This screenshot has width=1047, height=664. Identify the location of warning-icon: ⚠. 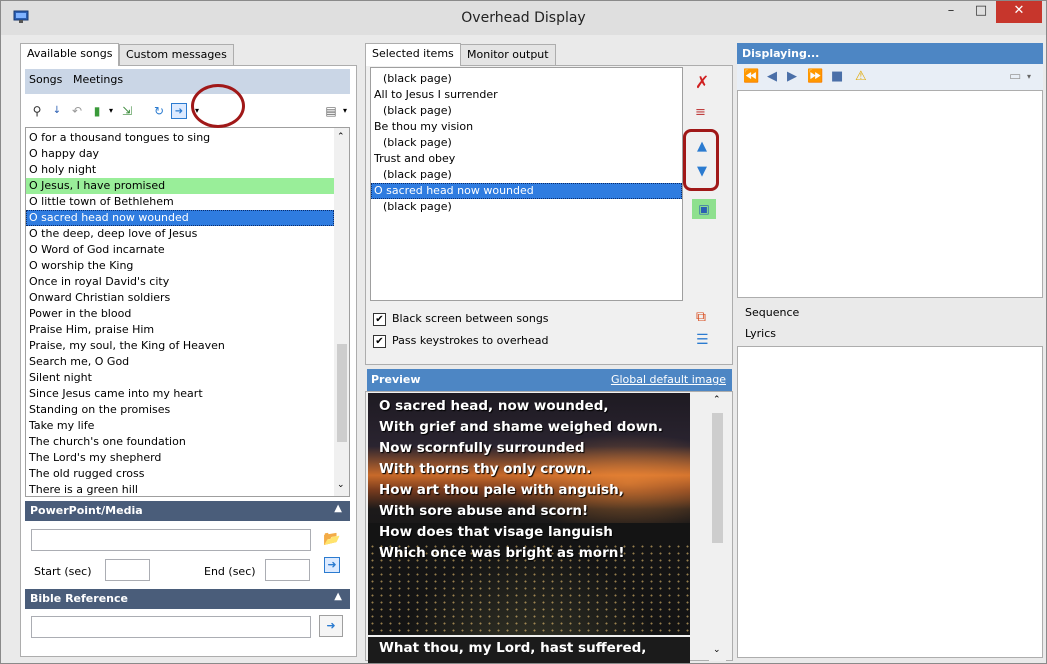
(861, 77).